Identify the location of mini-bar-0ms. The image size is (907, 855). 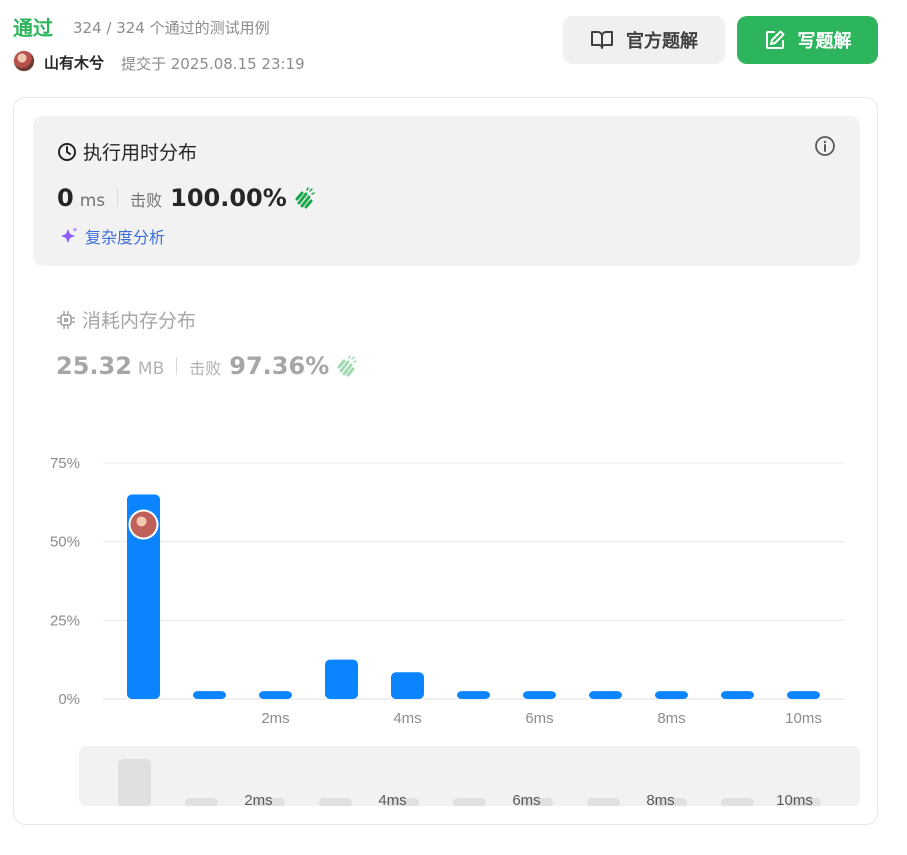
(134, 782).